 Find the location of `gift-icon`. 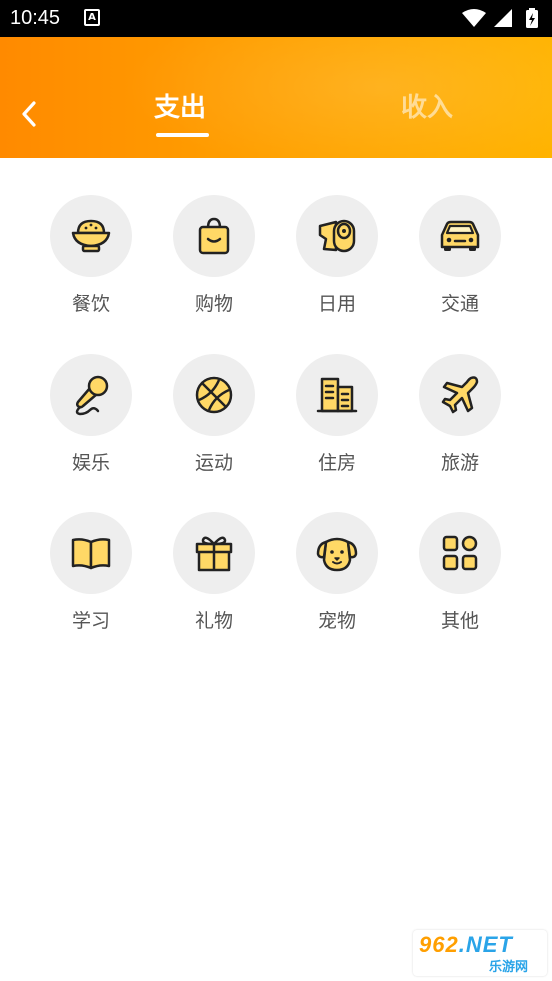

gift-icon is located at coordinates (214, 554).